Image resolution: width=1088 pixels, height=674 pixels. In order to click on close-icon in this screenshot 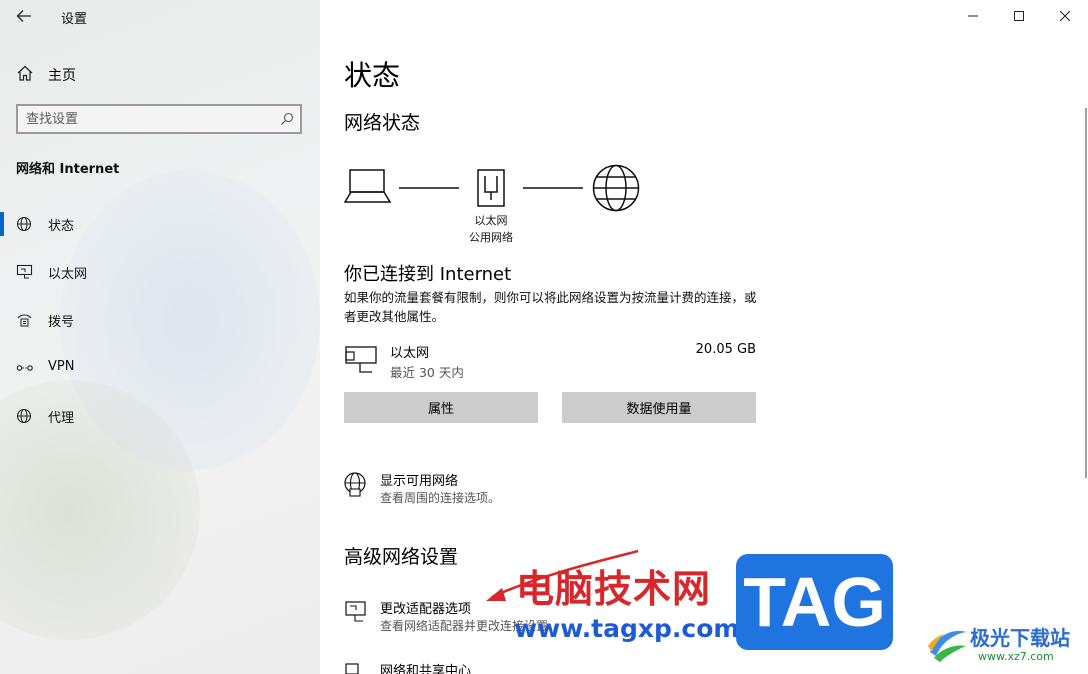, I will do `click(1065, 16)`.